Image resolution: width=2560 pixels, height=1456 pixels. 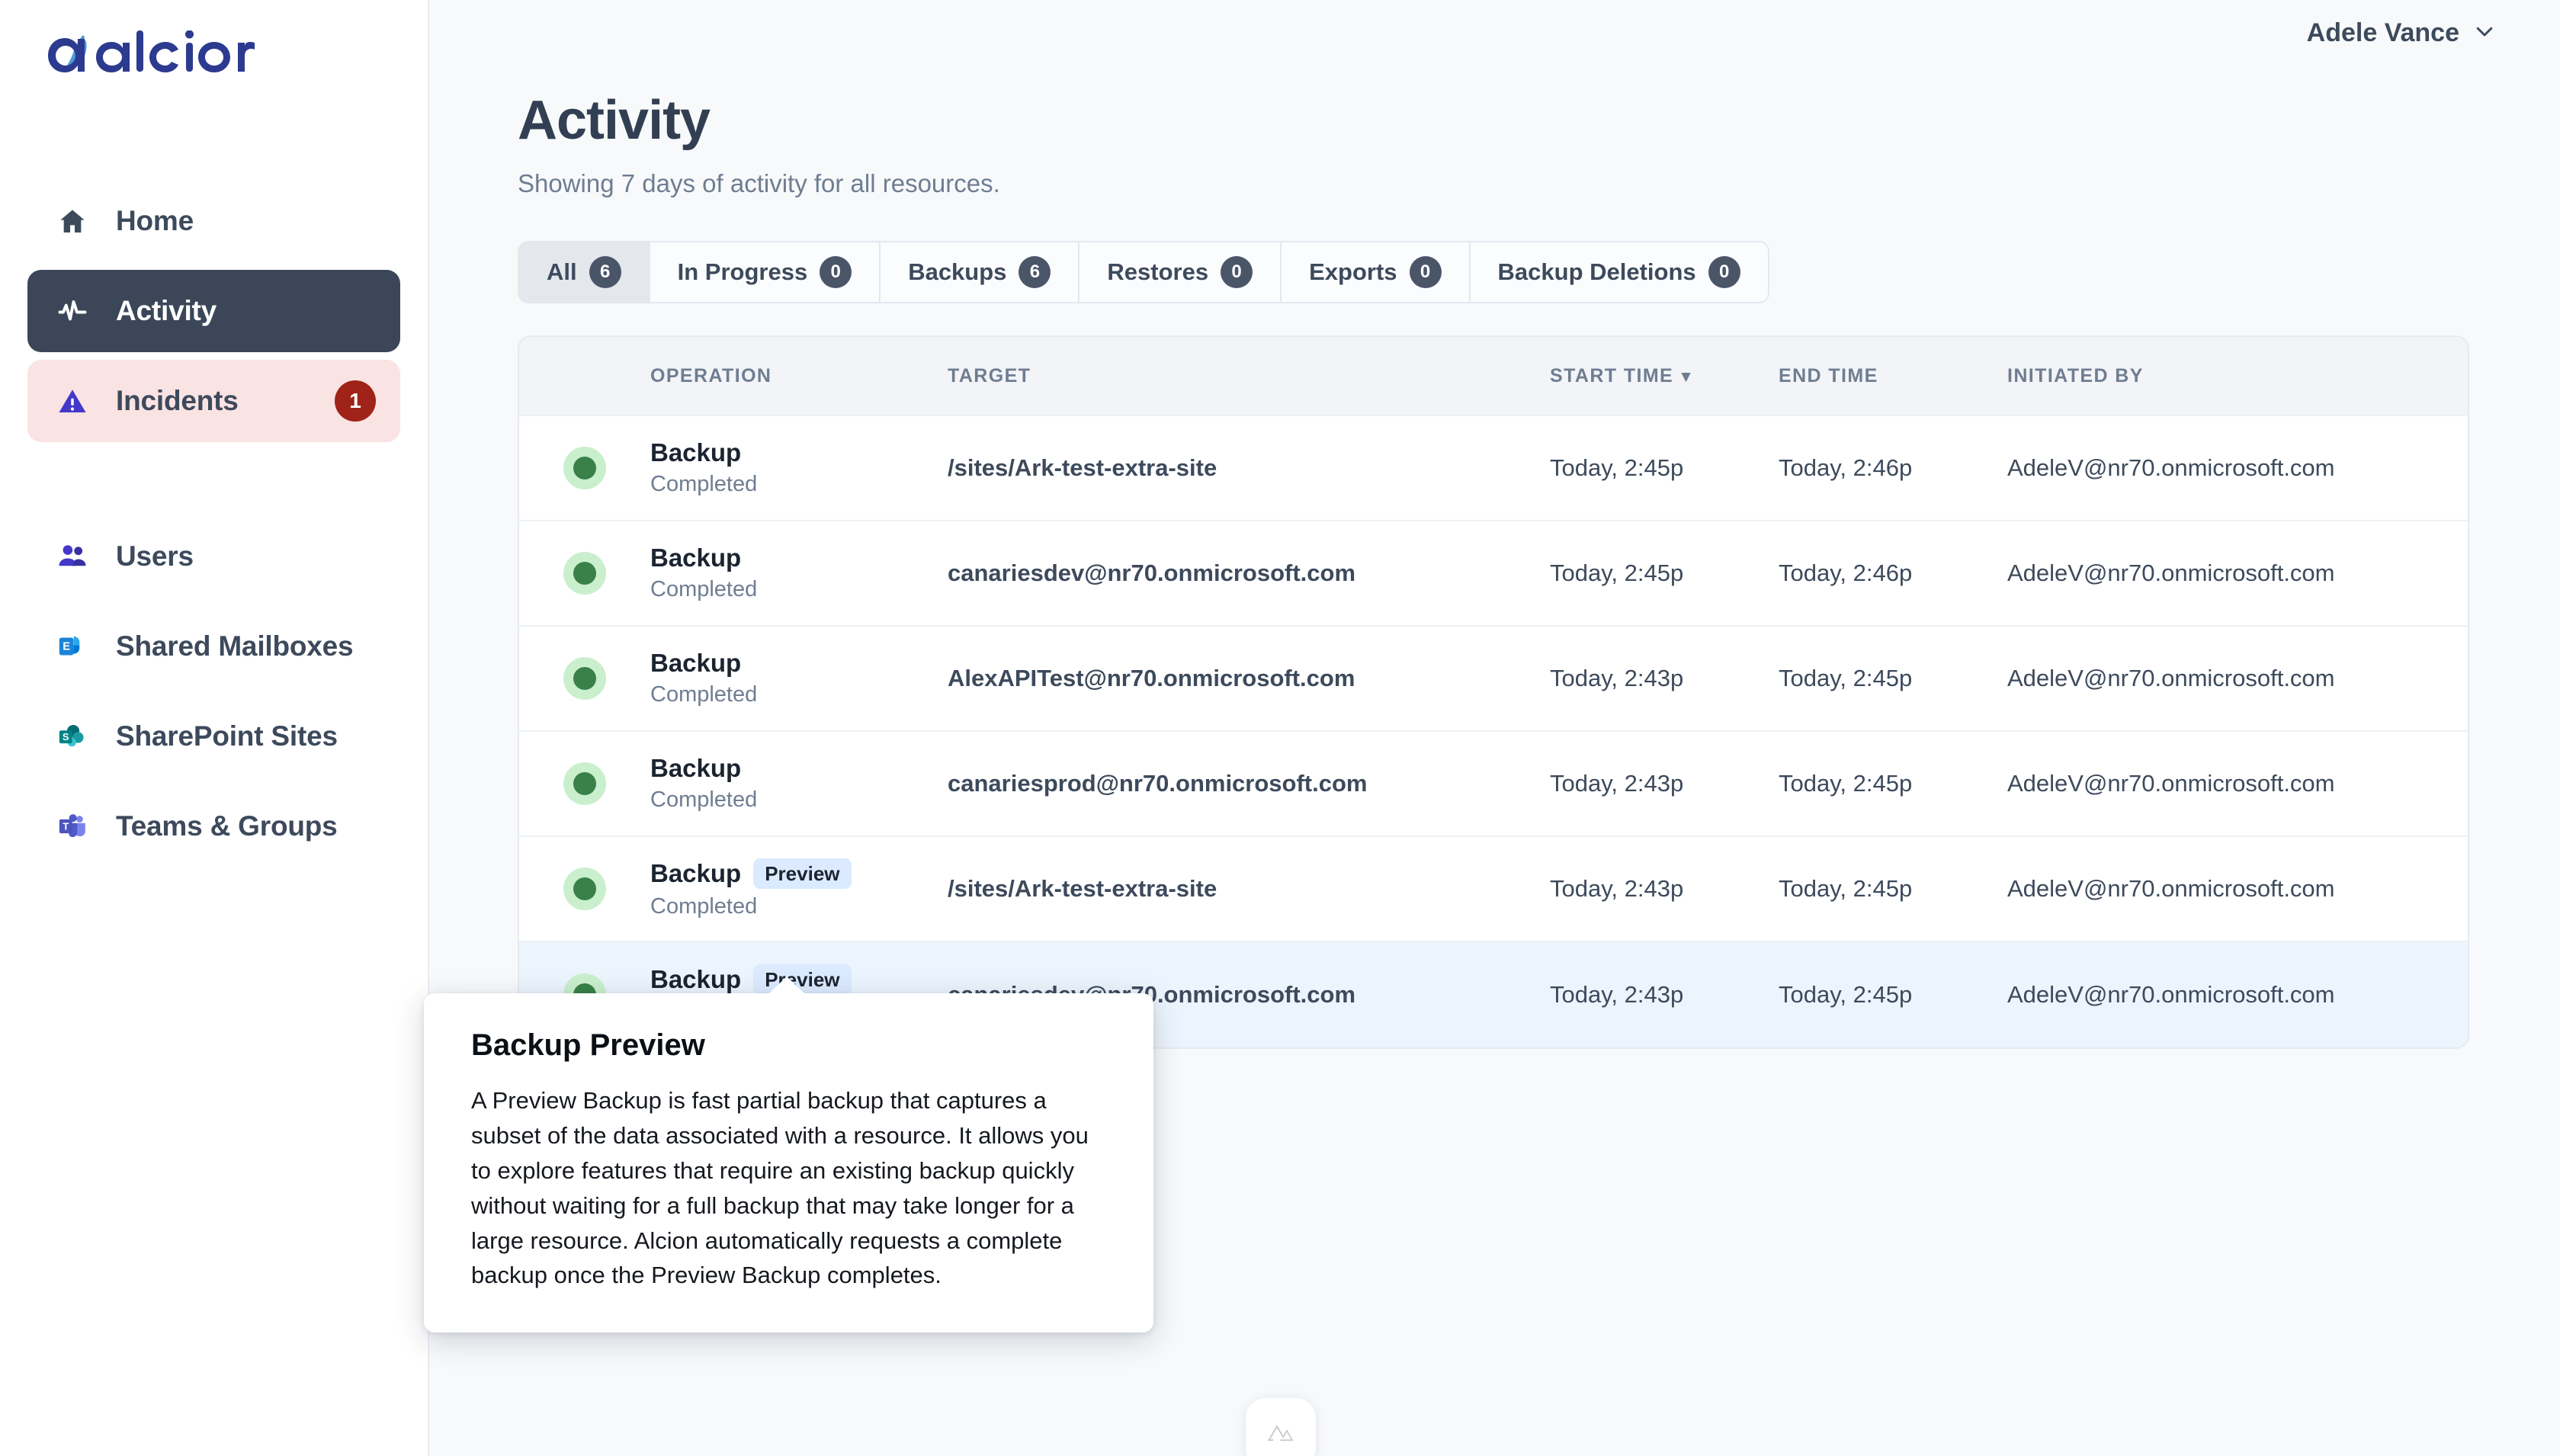 I want to click on sidebar-nav-primary: Home Activity Incidents 1, so click(x=214, y=311).